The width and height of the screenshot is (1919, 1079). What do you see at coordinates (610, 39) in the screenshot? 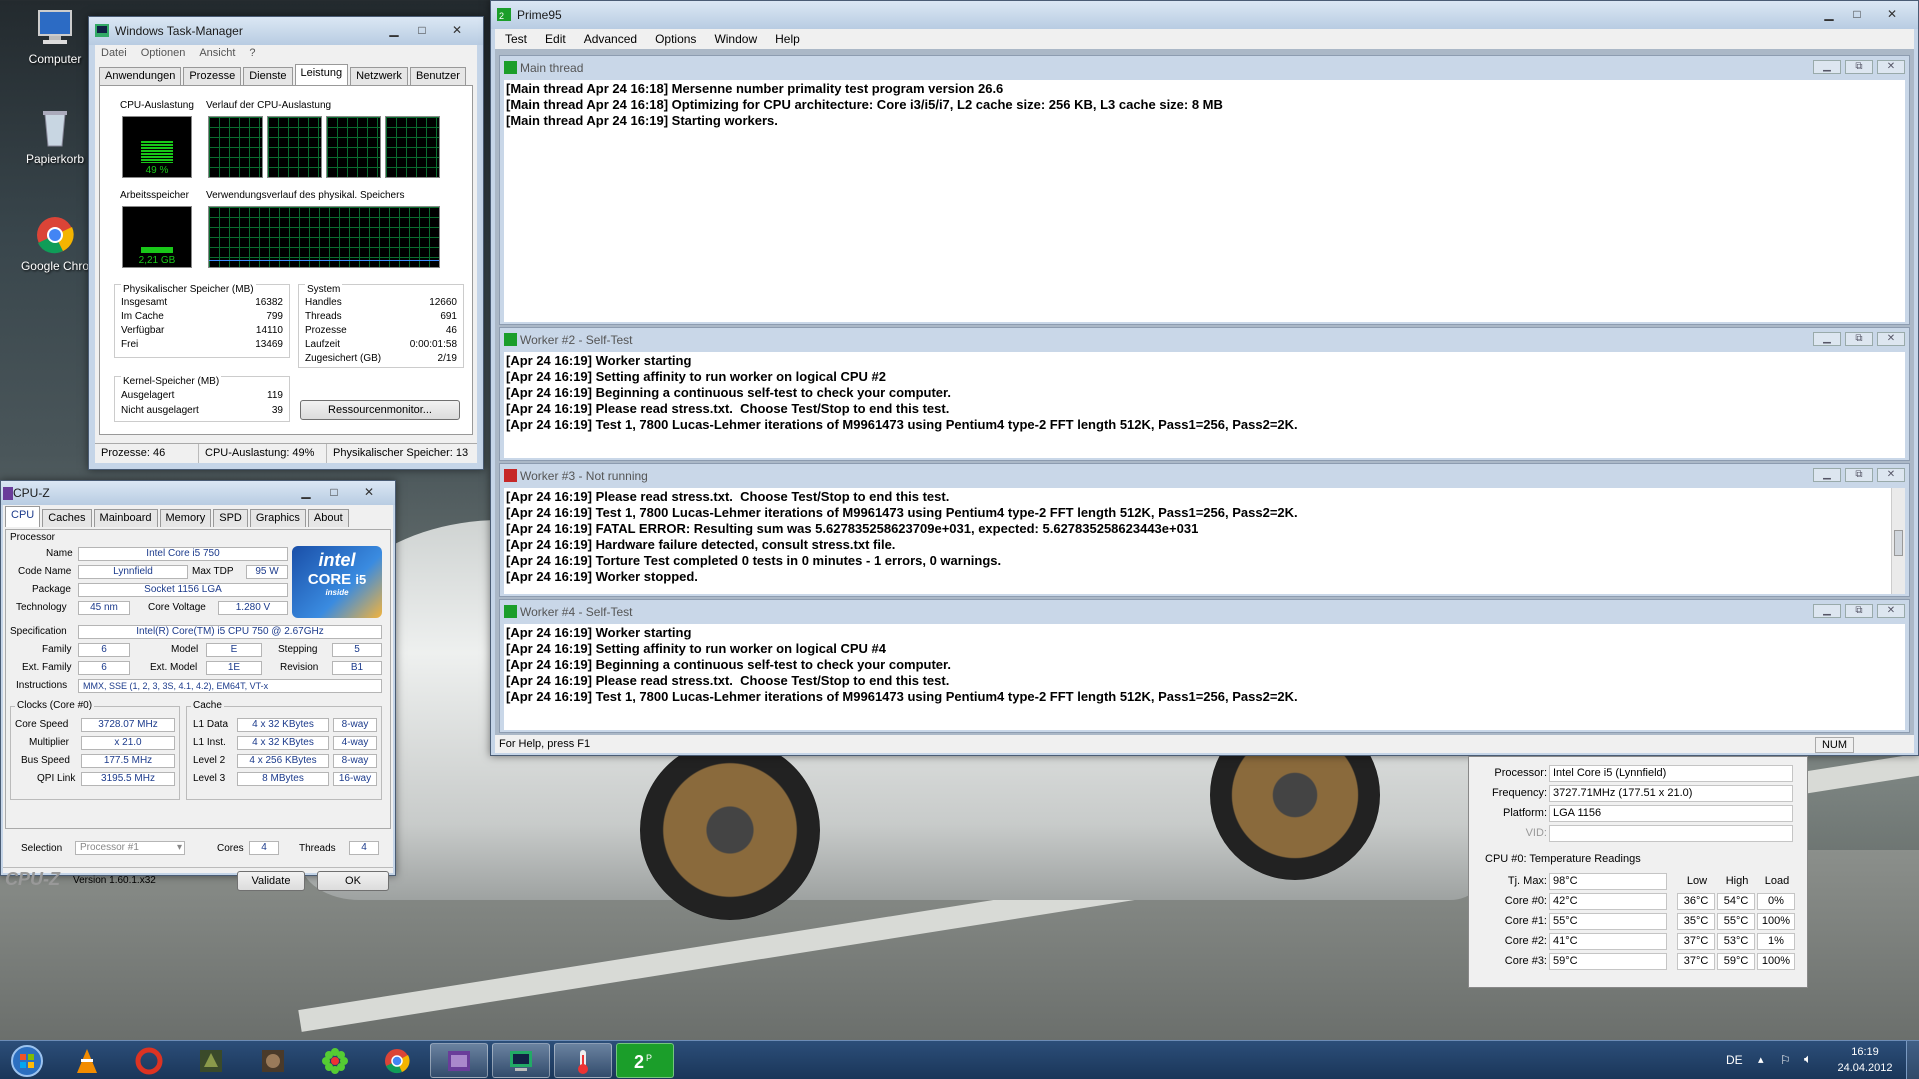
I see `menu-advanced: Advanced` at bounding box center [610, 39].